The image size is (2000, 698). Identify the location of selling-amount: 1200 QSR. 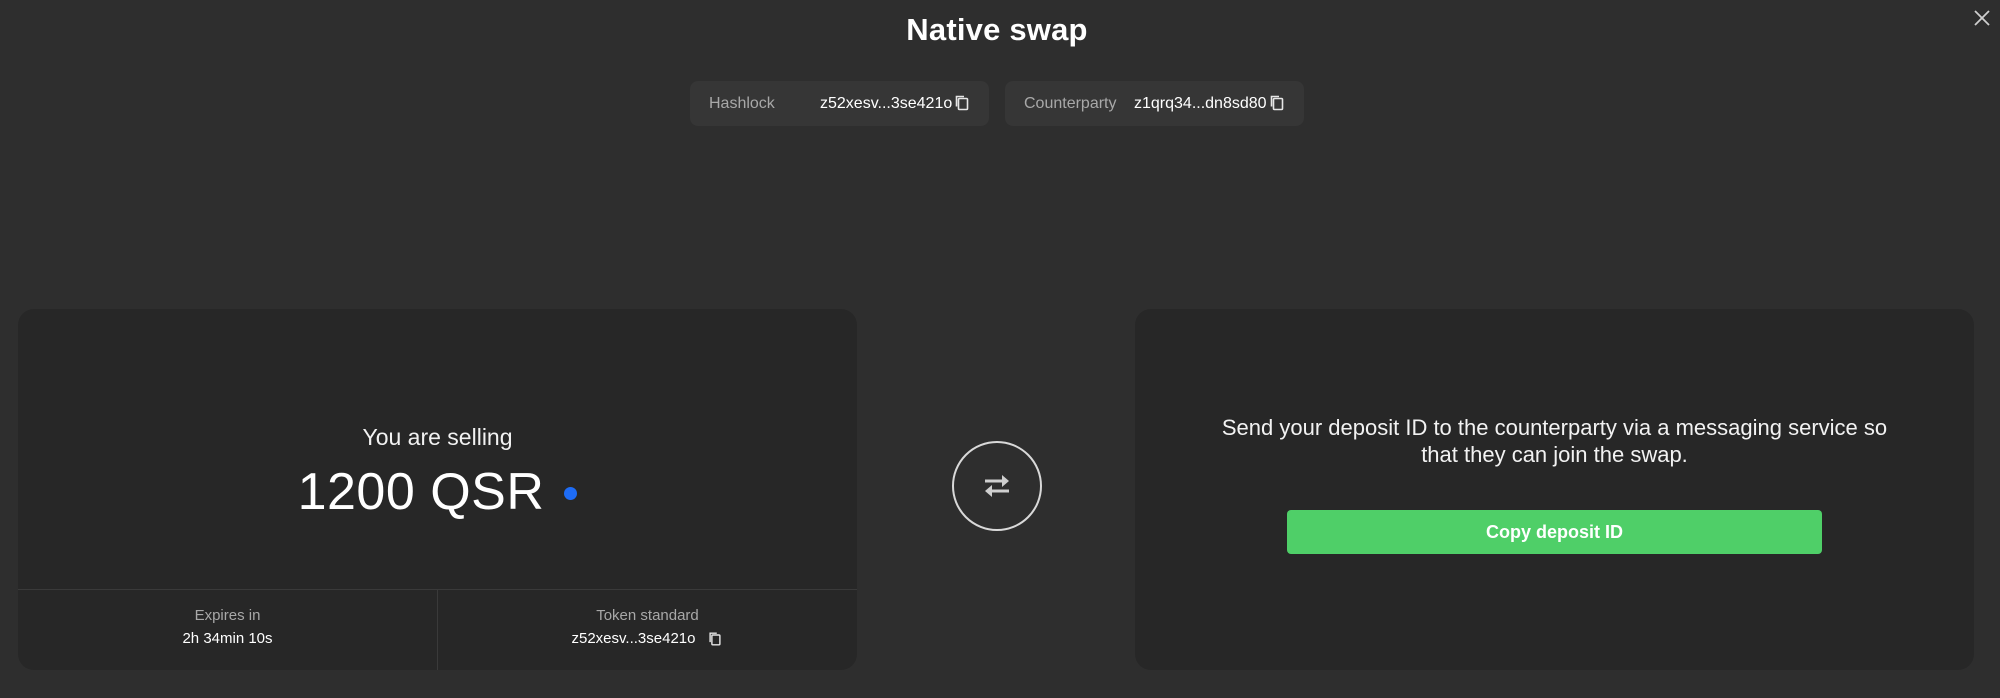
(421, 492).